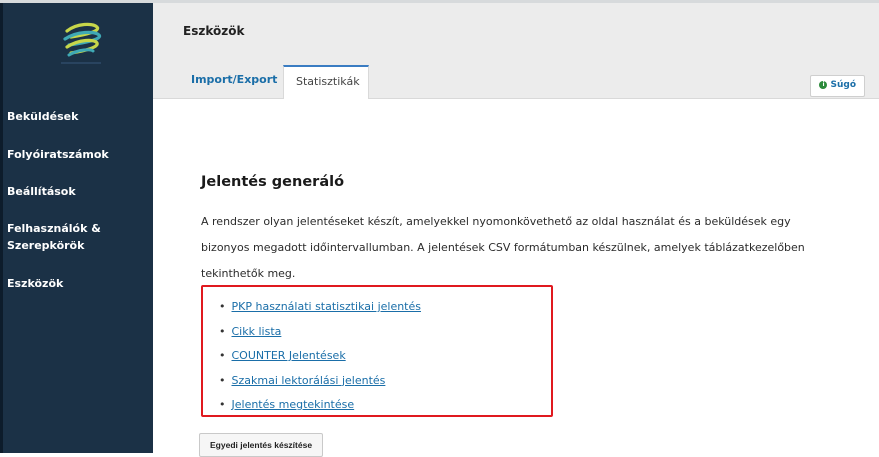  I want to click on help-button: i Súgó, so click(837, 86).